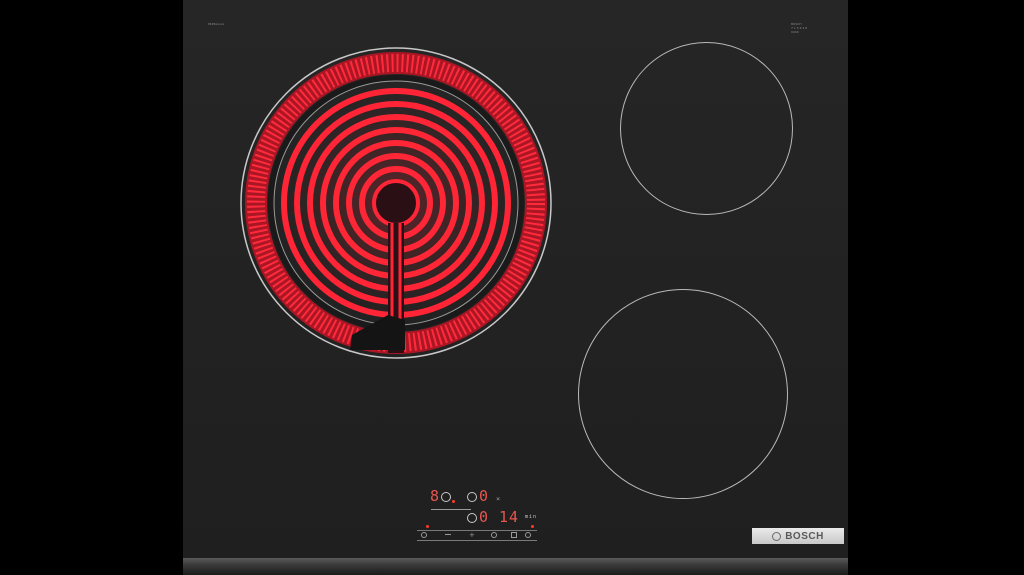  What do you see at coordinates (453, 501) in the screenshot?
I see `active-led` at bounding box center [453, 501].